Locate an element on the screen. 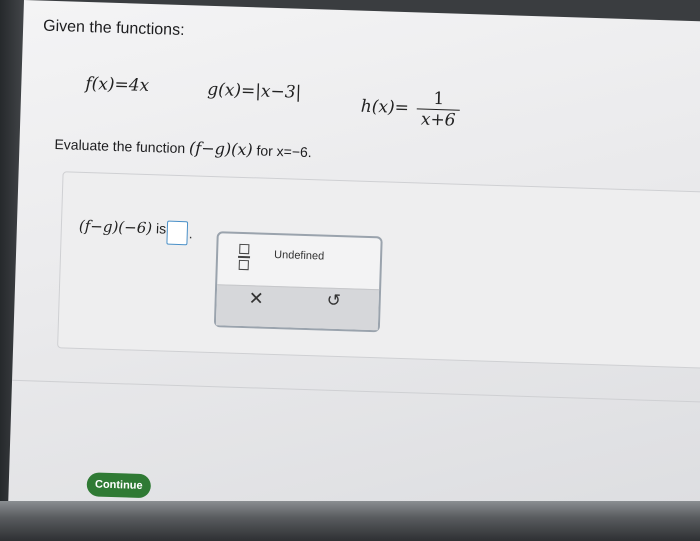  function-h-definition: h(x)= 1 x+6 is located at coordinates (410, 109).